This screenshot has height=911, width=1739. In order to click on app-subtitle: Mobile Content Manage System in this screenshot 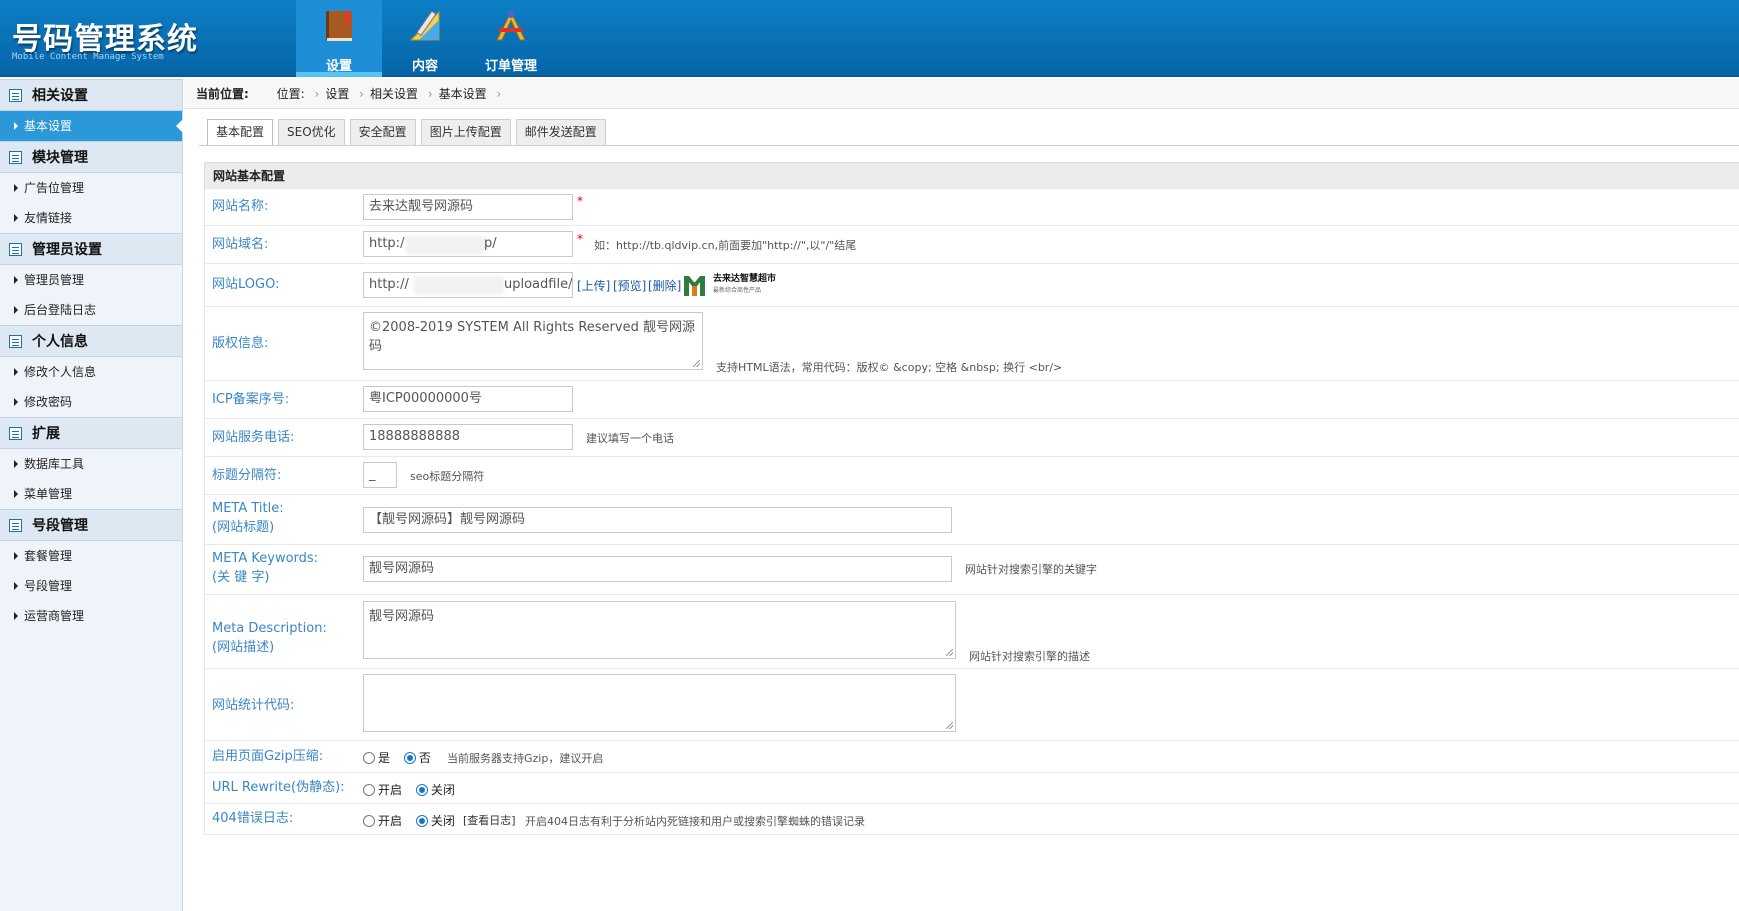, I will do `click(88, 57)`.